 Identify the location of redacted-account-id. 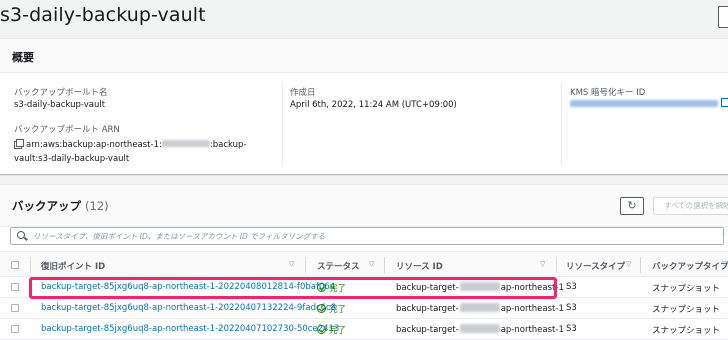
(185, 143).